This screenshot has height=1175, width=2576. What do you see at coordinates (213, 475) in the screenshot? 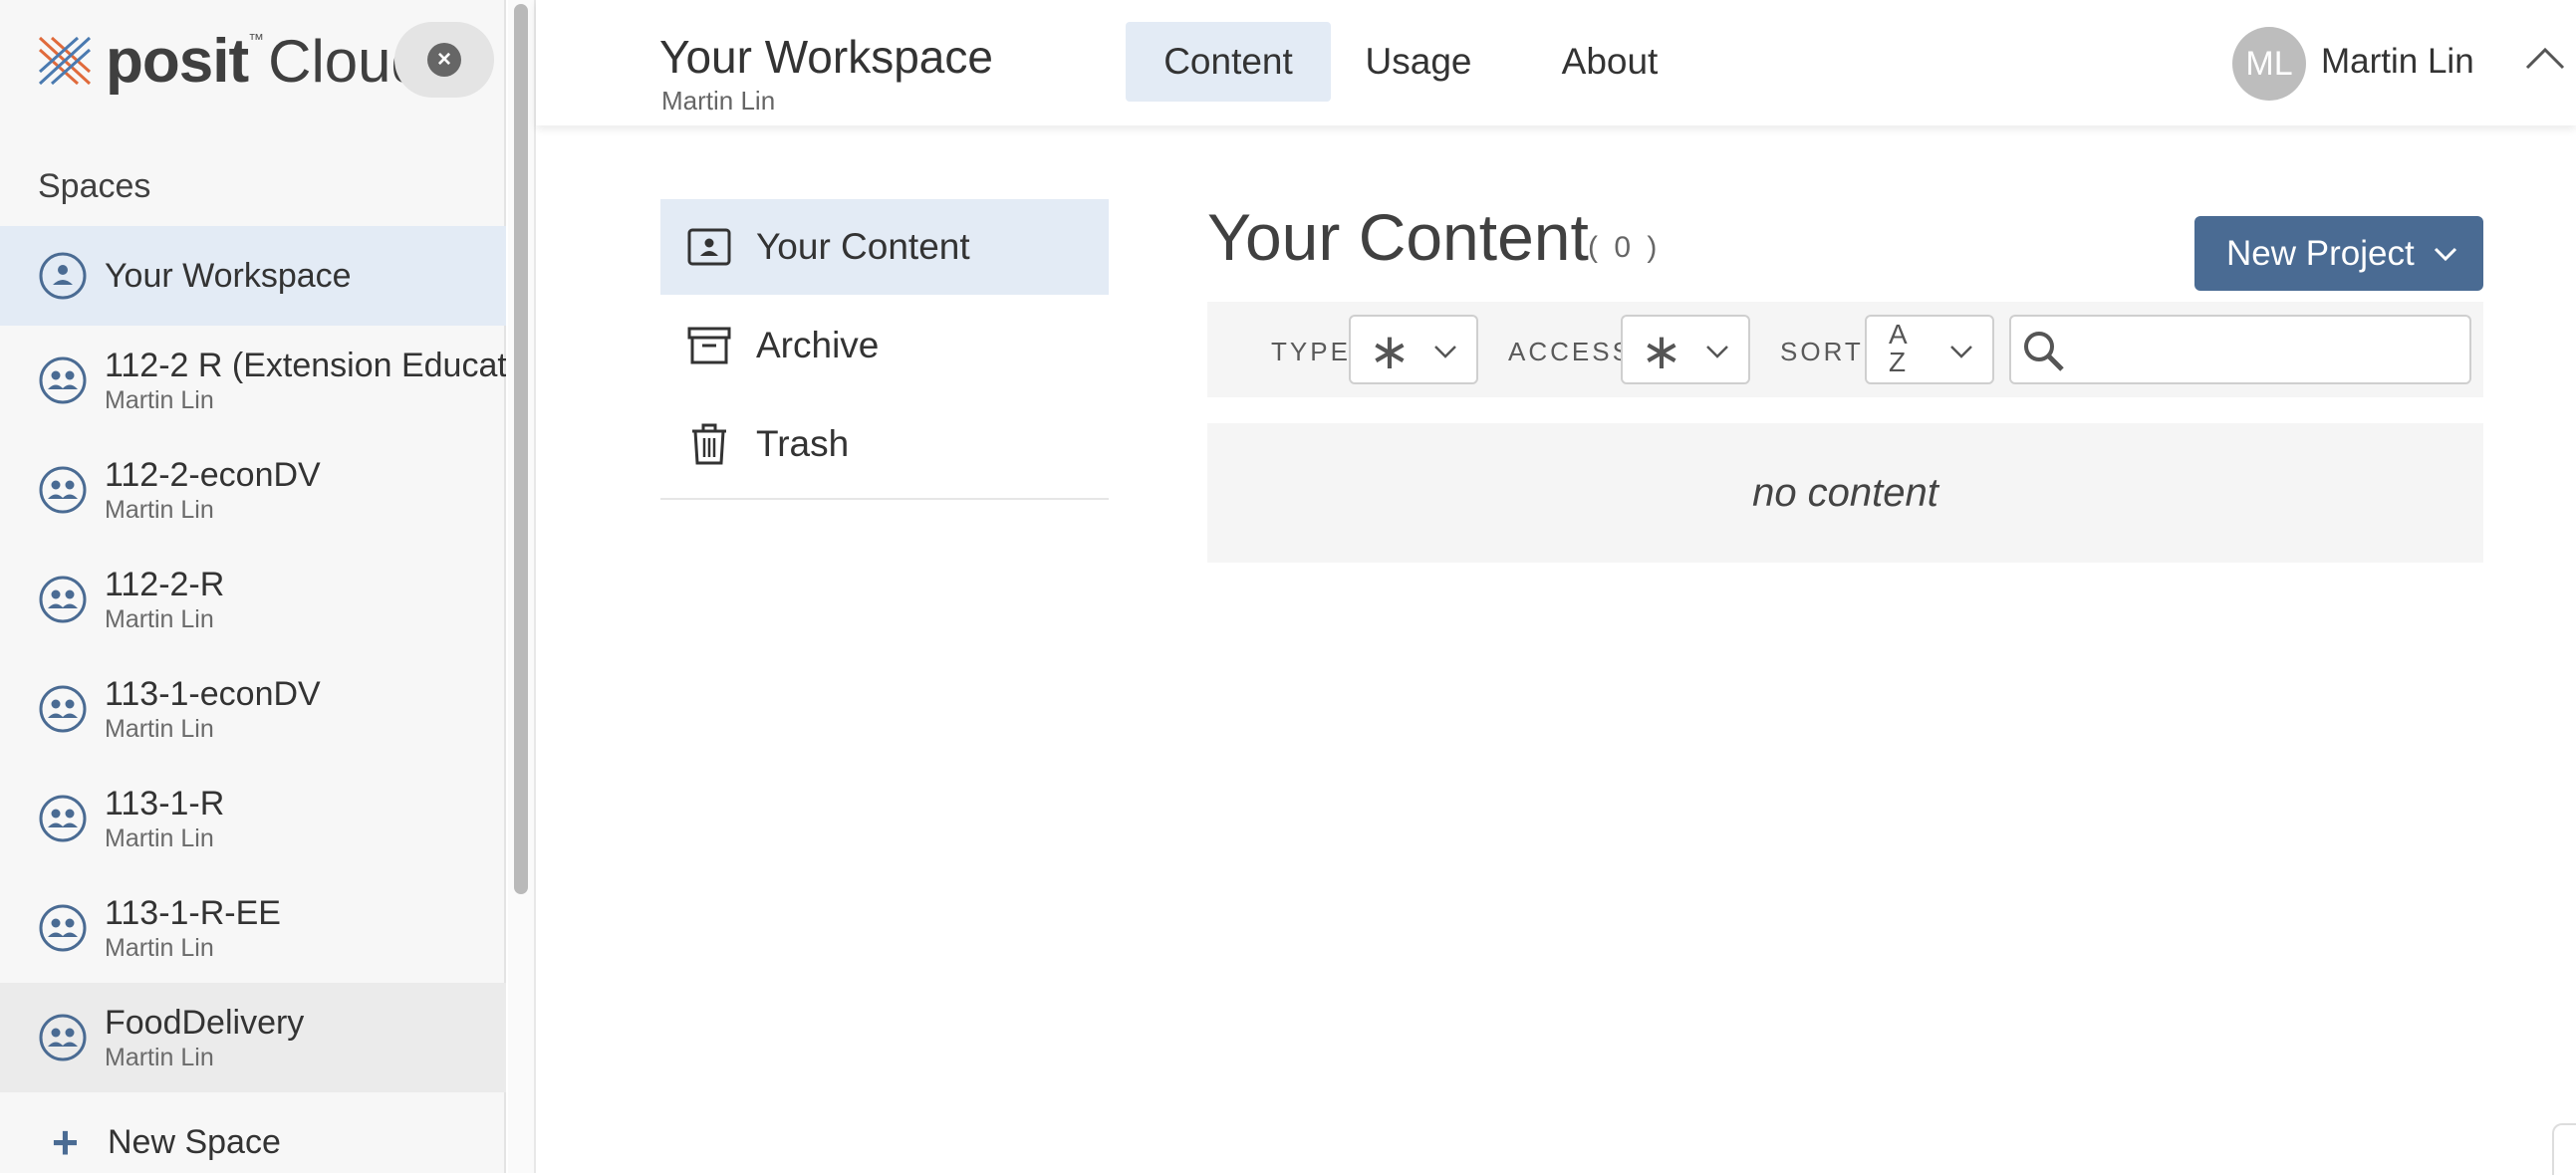
I see `space-name: 112-2-econDV` at bounding box center [213, 475].